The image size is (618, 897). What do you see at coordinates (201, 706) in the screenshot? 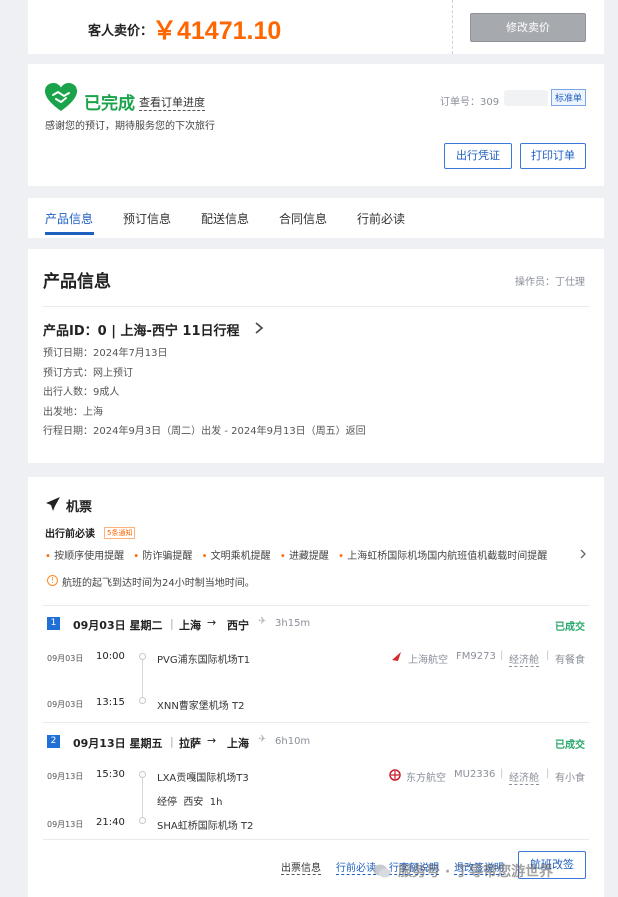
I see `arrival-airport: XNN曹家堡机场 T2` at bounding box center [201, 706].